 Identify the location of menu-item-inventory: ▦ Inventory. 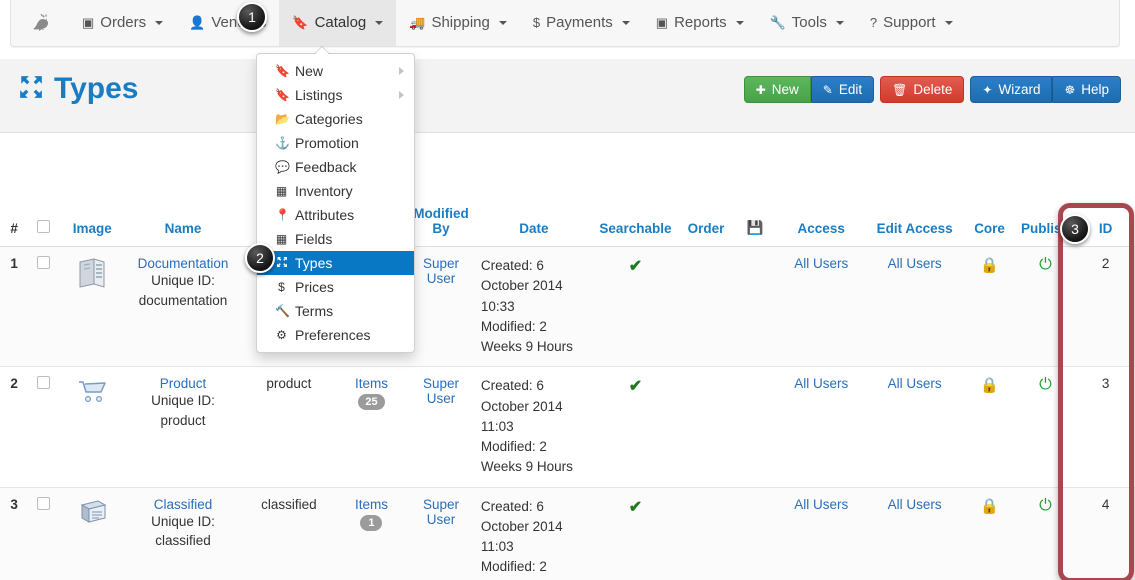
(335, 191).